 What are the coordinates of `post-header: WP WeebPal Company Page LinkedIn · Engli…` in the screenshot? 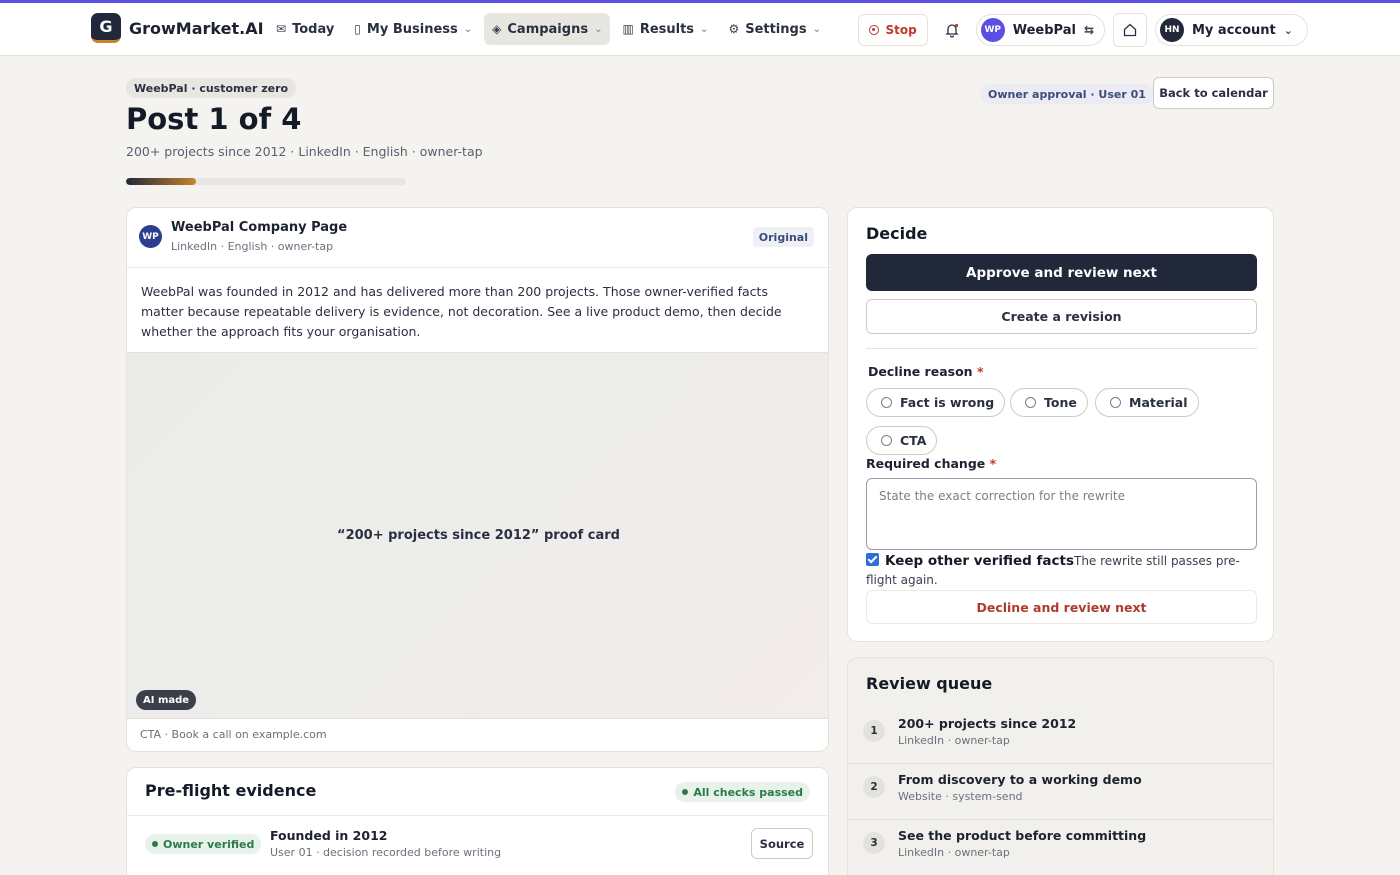 It's located at (477, 238).